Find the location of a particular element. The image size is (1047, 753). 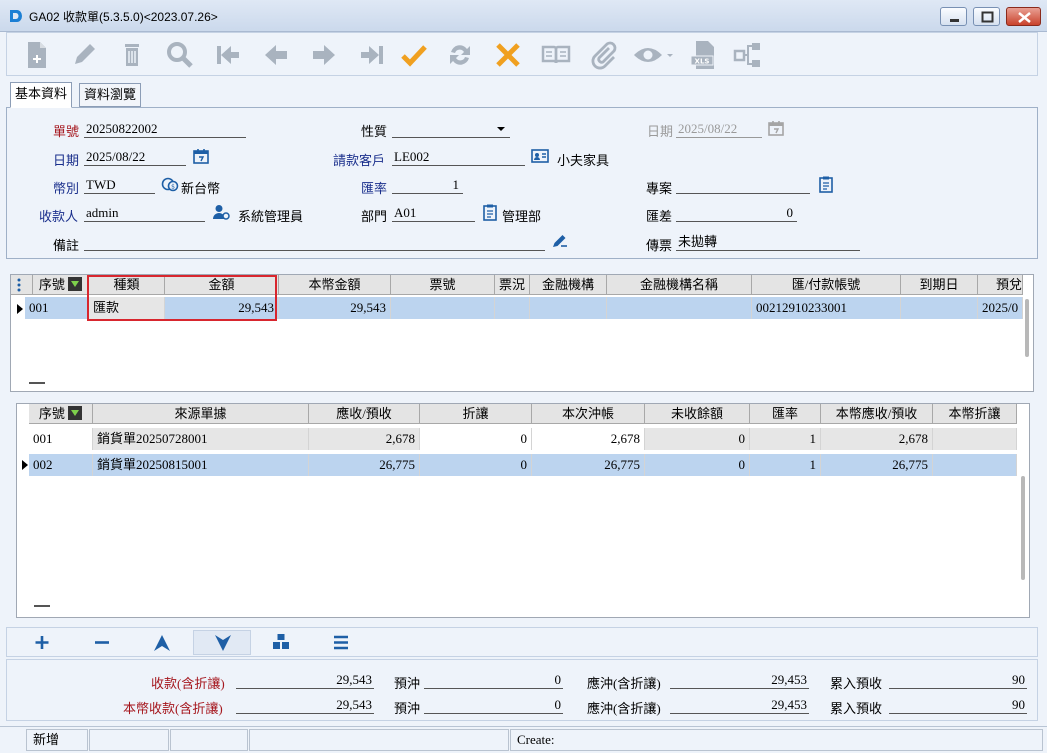

payee-field: admin is located at coordinates (144, 213).